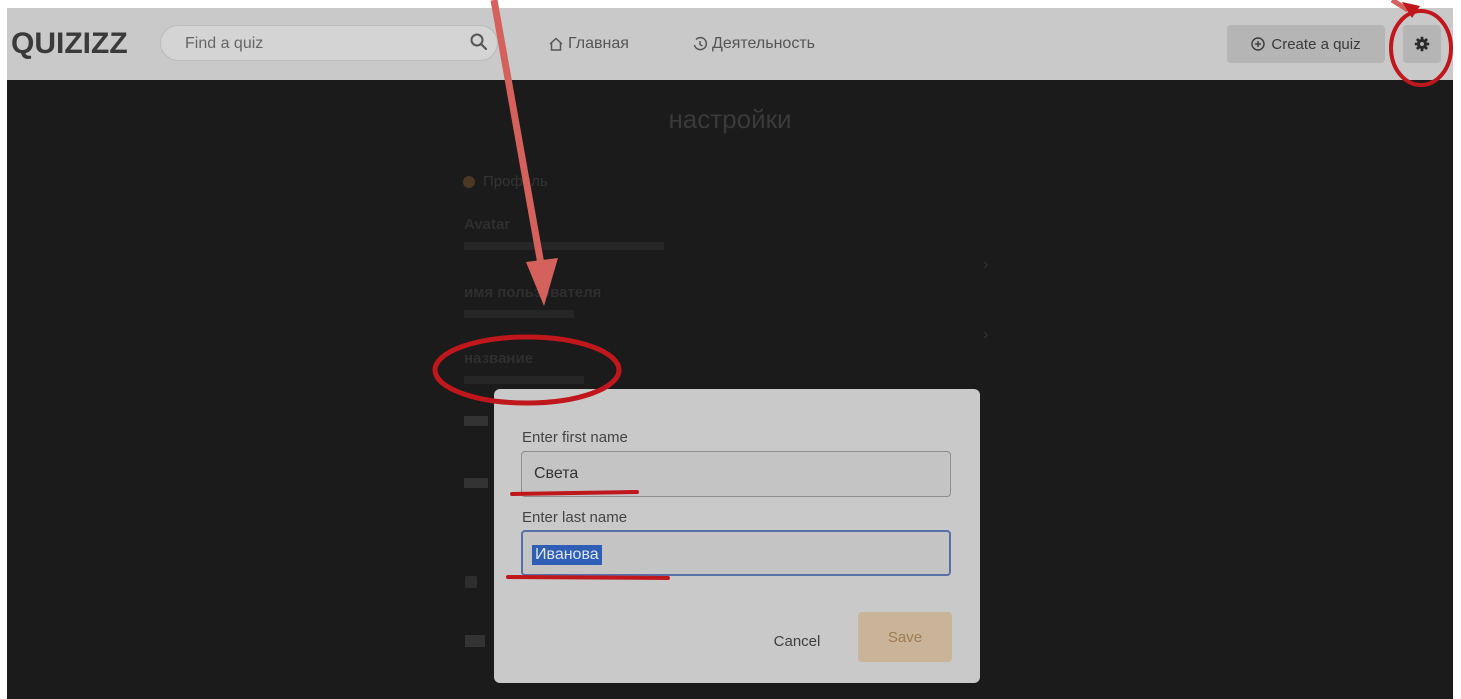  Describe the element at coordinates (905, 637) in the screenshot. I see `save-button: Save` at that location.